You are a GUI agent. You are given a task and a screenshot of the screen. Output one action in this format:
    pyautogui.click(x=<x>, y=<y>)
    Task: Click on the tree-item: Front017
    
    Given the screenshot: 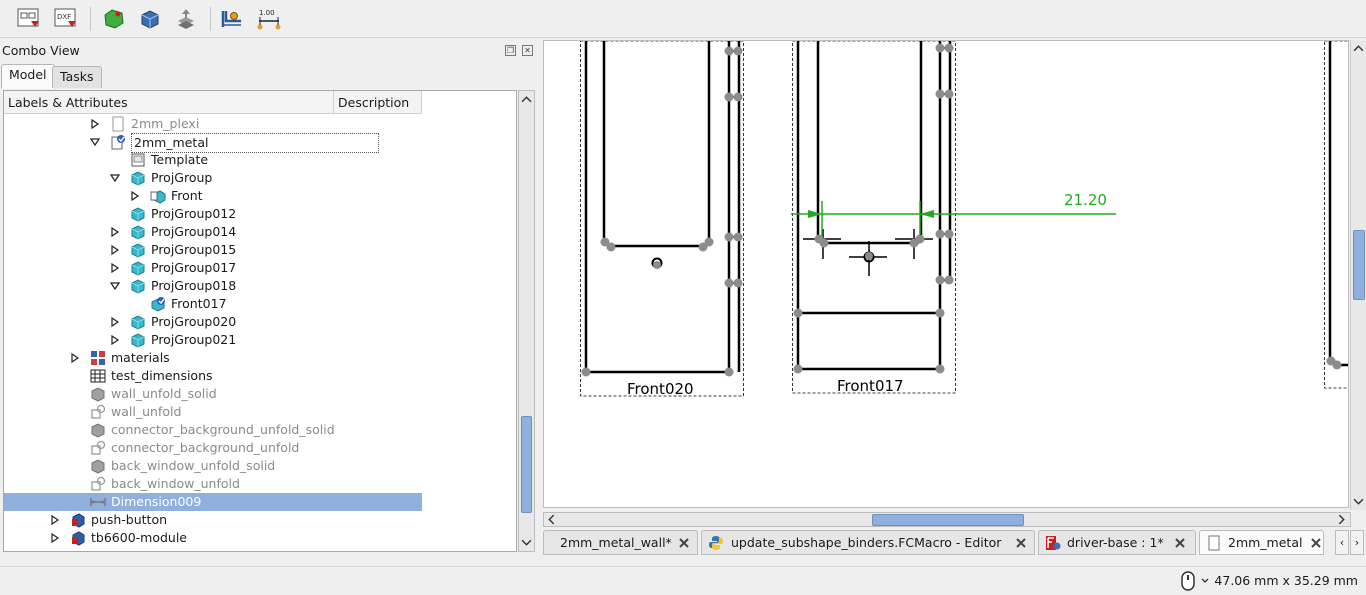 What is the action you would take?
    pyautogui.click(x=213, y=304)
    